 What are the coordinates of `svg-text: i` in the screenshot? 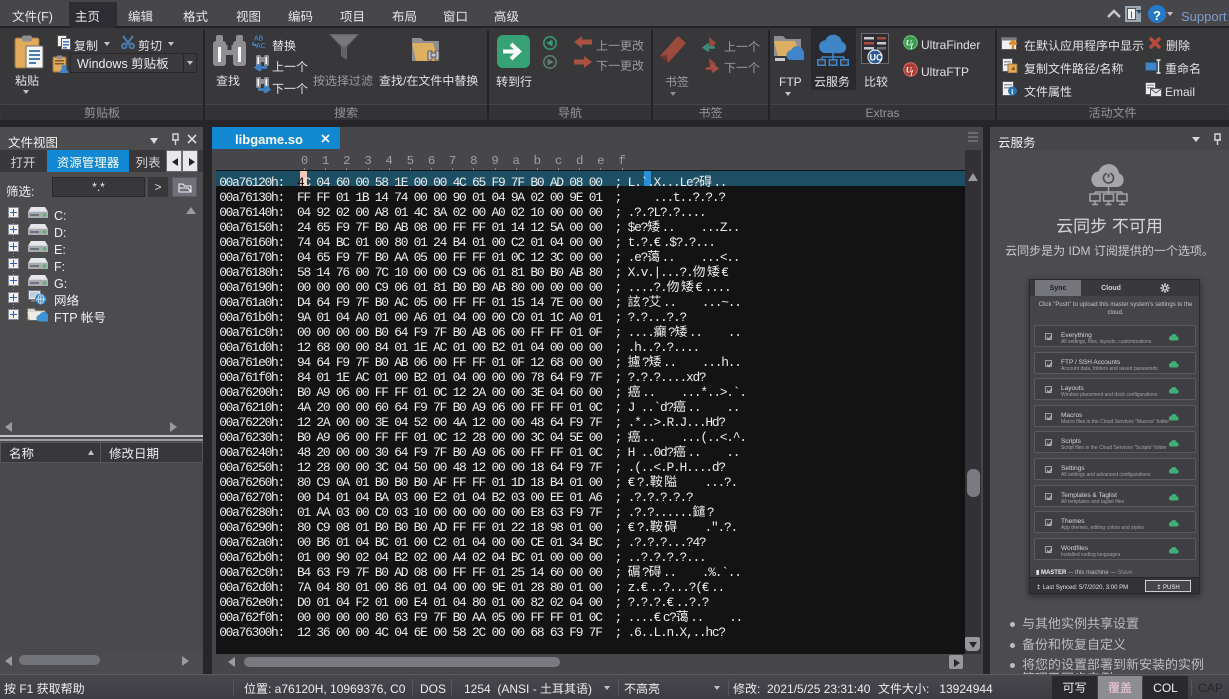 It's located at (1012, 91).